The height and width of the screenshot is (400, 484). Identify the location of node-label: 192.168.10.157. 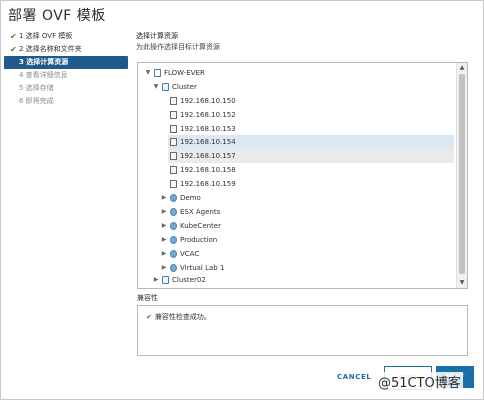
(208, 156).